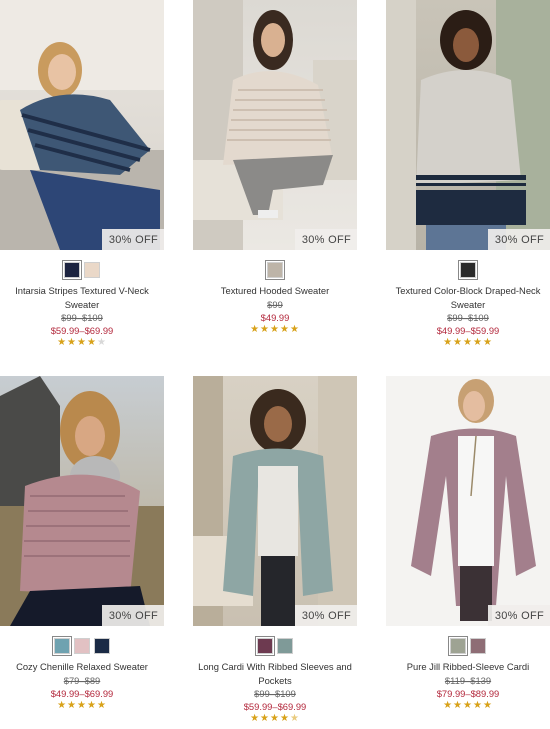 The image size is (550, 729). I want to click on sale-price: $49.99–$69.99, so click(82, 693).